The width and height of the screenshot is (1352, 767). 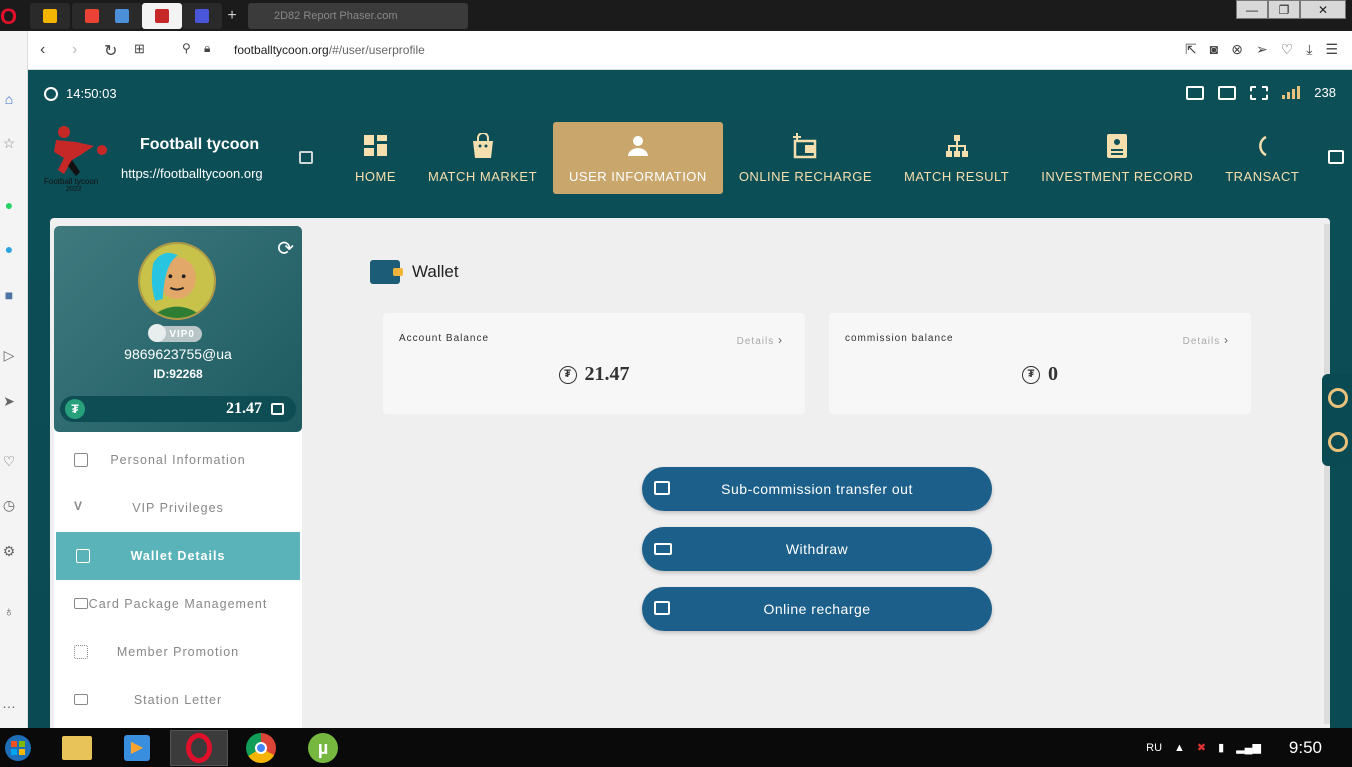 What do you see at coordinates (9, 402) in the screenshot?
I see `send-icon: ➤` at bounding box center [9, 402].